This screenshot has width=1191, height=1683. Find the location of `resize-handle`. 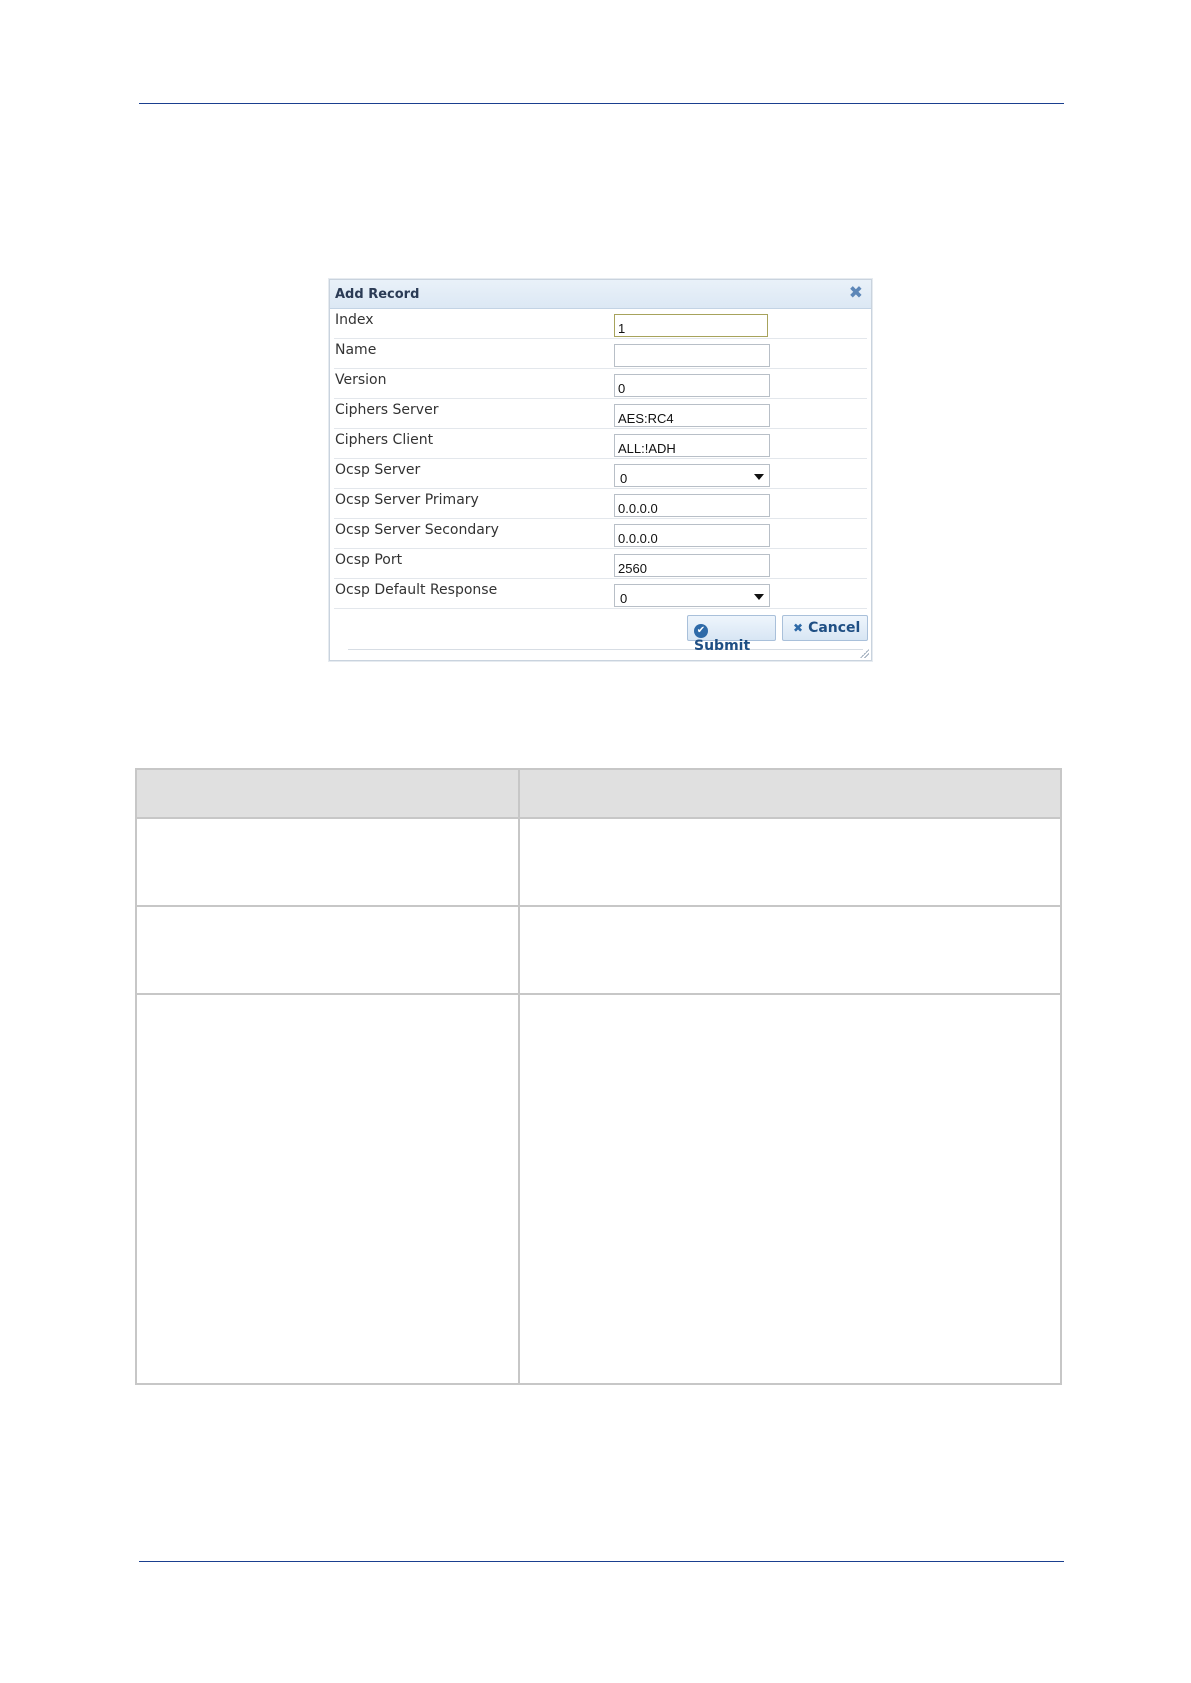

resize-handle is located at coordinates (864, 653).